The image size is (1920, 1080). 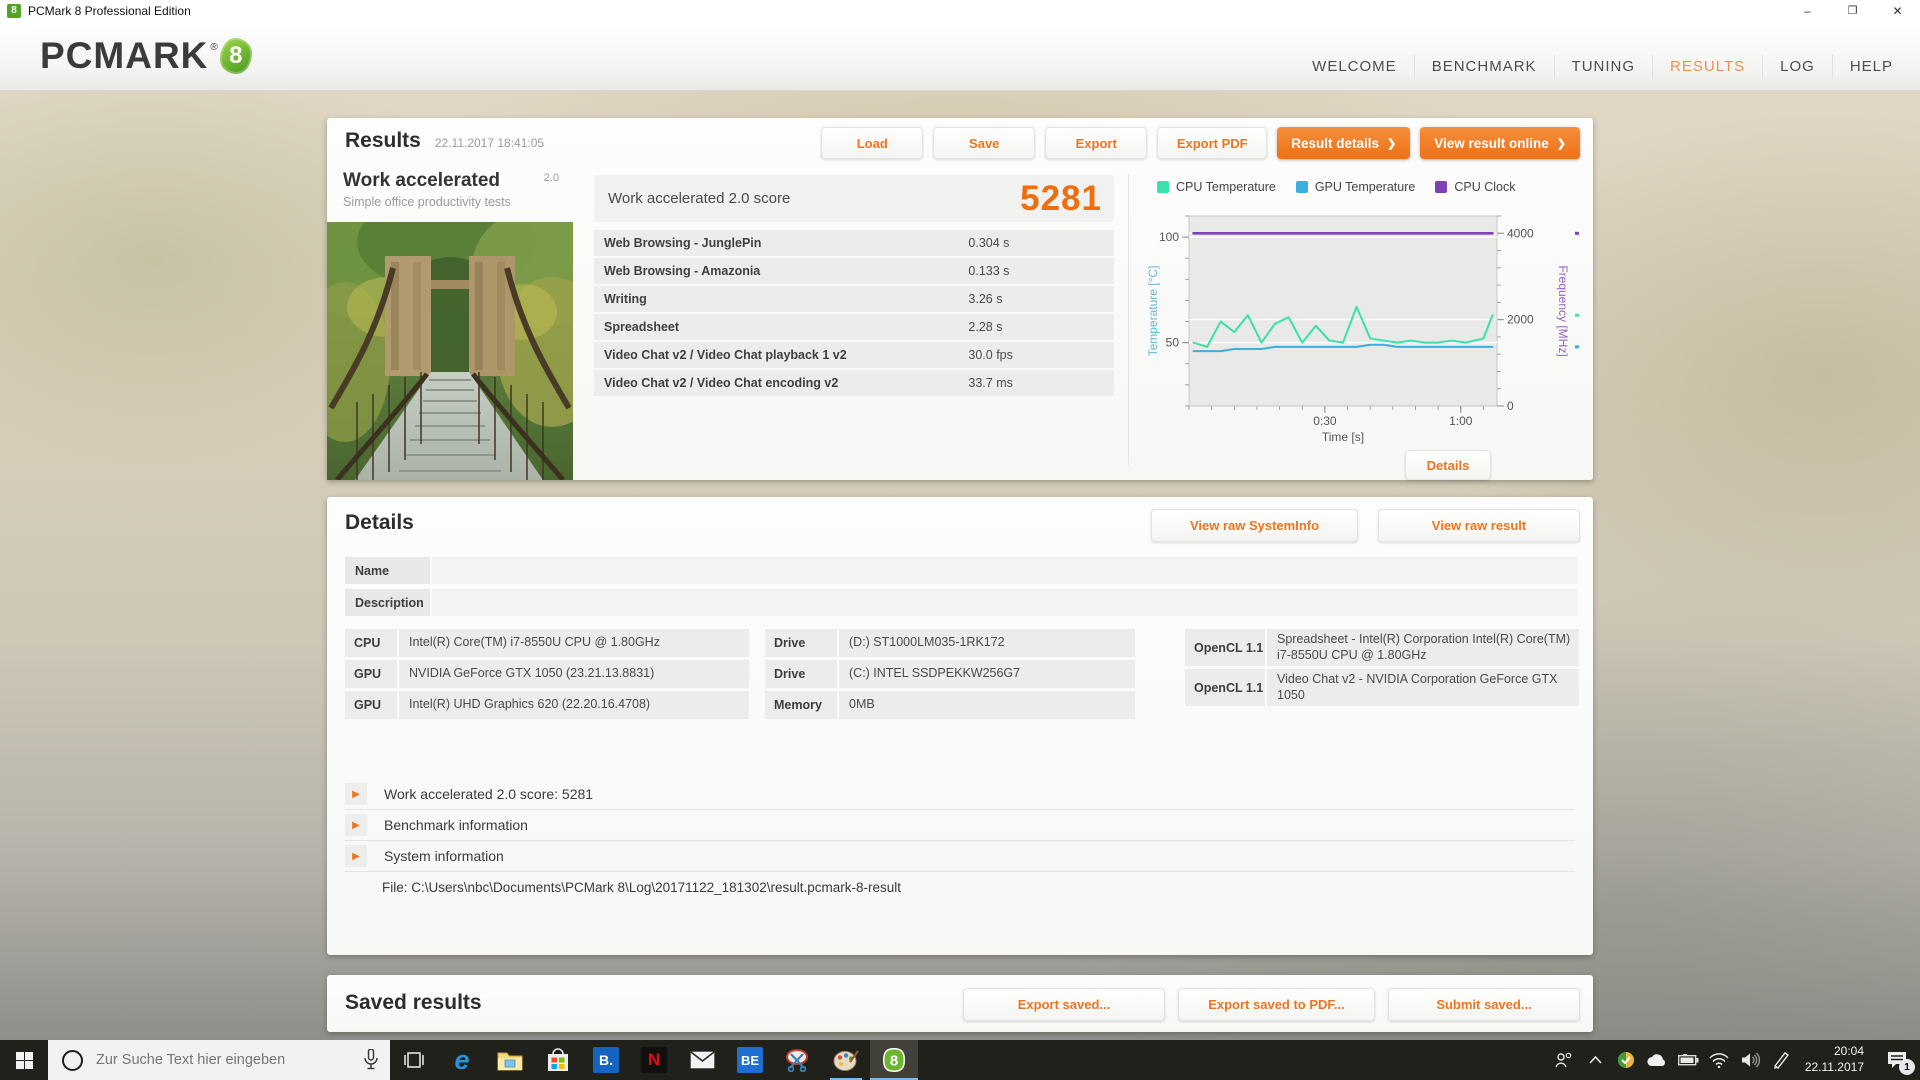 I want to click on paint-app-button, so click(x=846, y=1060).